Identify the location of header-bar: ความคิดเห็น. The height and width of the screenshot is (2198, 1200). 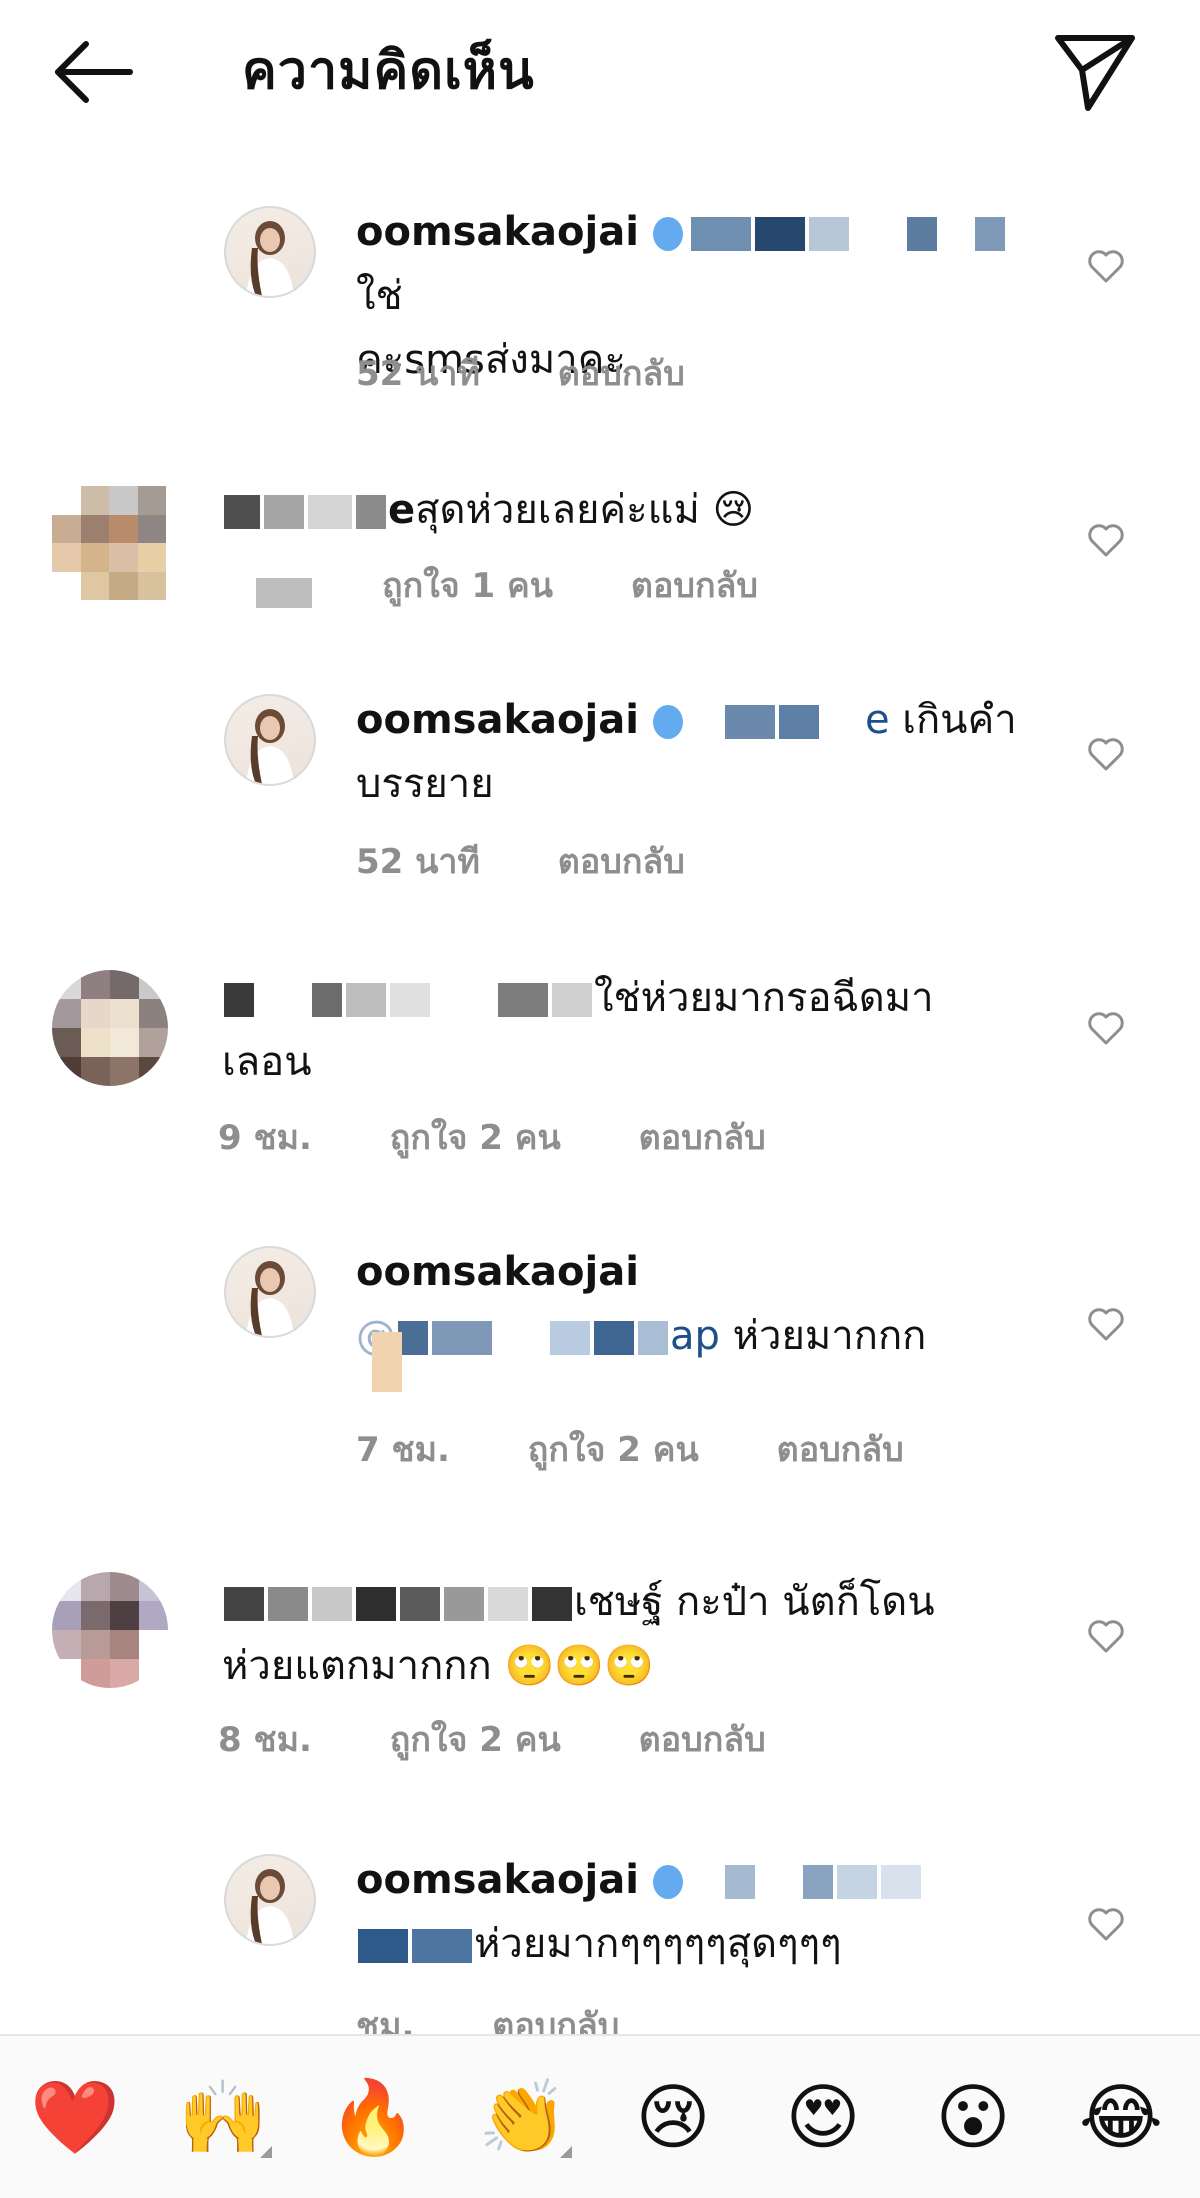
(600, 70).